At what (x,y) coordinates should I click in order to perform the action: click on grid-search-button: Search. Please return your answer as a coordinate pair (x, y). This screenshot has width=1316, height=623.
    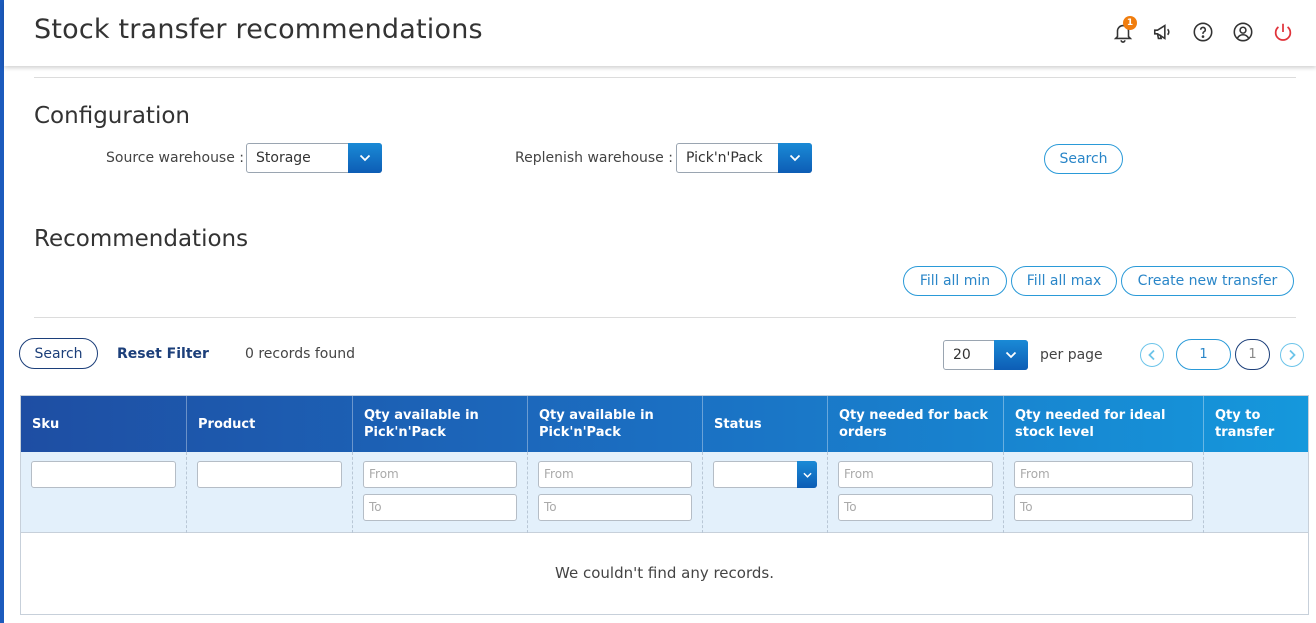
    Looking at the image, I should click on (58, 353).